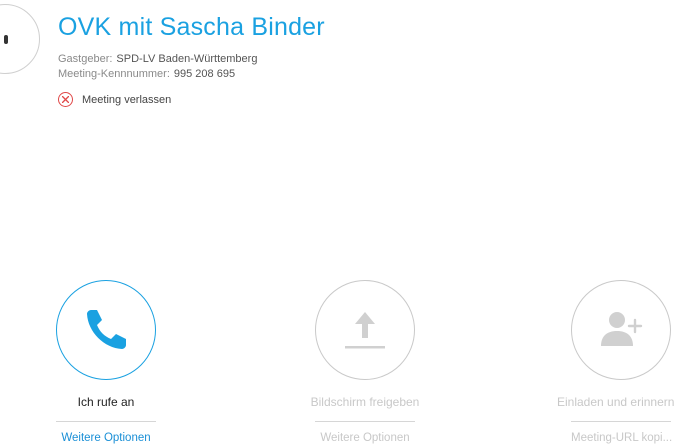 This screenshot has height=448, width=681. I want to click on meeting-number-value: 995 208 695, so click(204, 74).